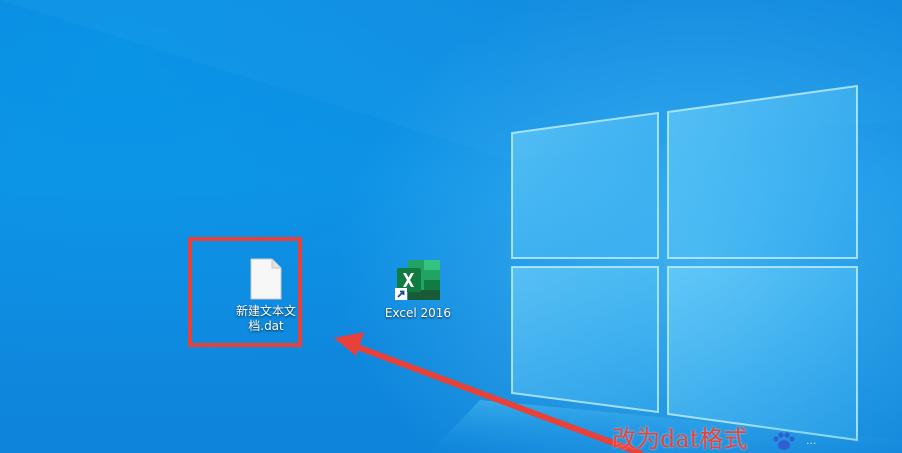 Image resolution: width=902 pixels, height=453 pixels. I want to click on excel-icon, so click(417, 280).